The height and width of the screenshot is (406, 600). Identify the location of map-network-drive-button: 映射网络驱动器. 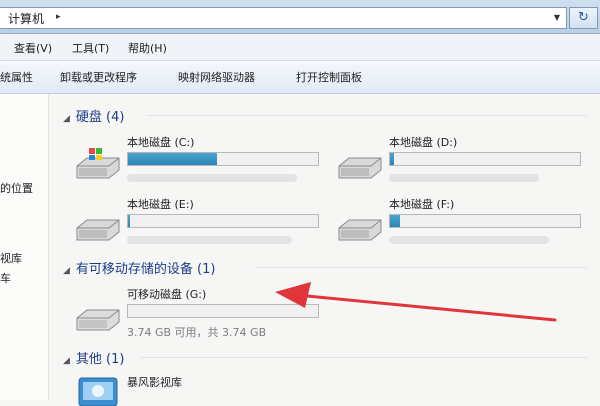
(216, 77).